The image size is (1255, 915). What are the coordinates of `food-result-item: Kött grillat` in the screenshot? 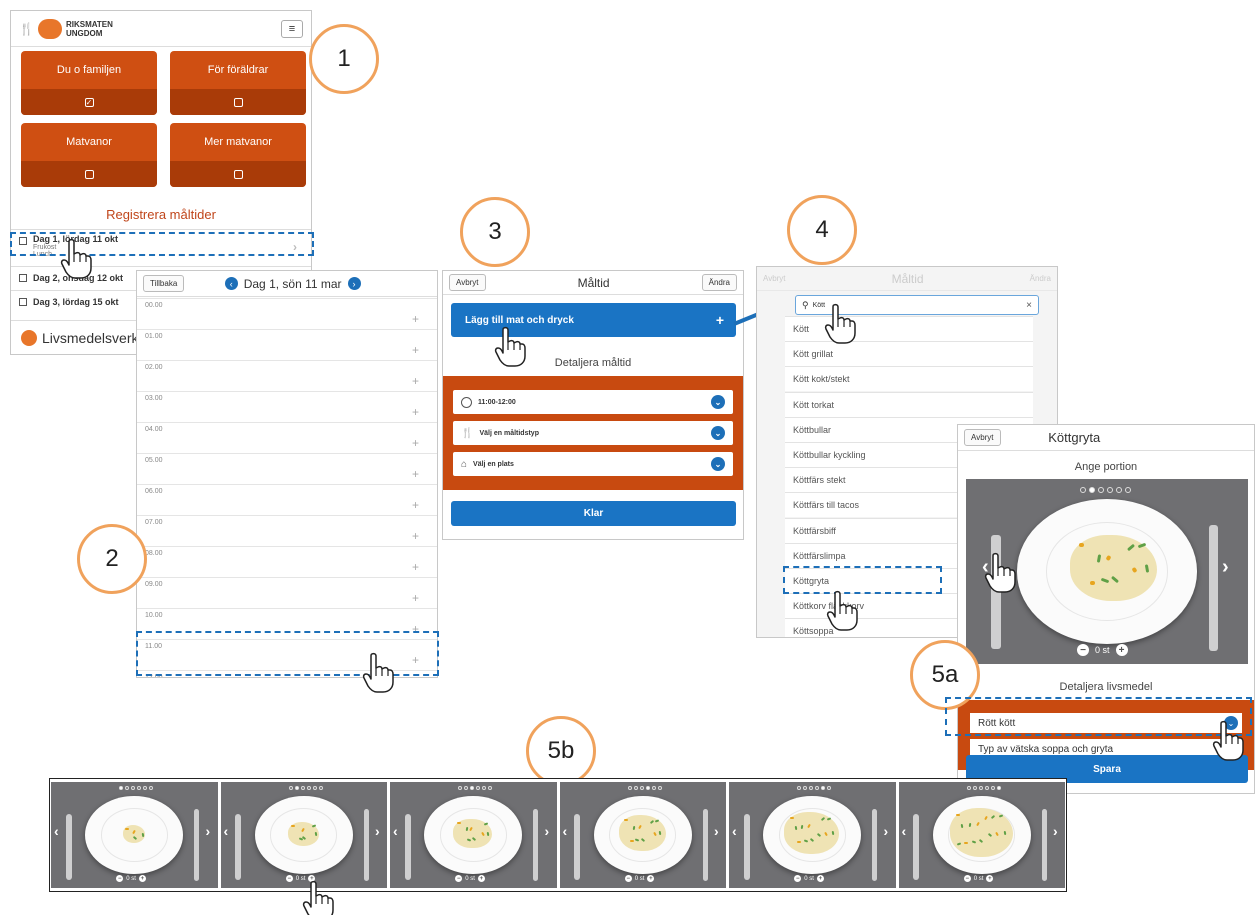 It's located at (909, 354).